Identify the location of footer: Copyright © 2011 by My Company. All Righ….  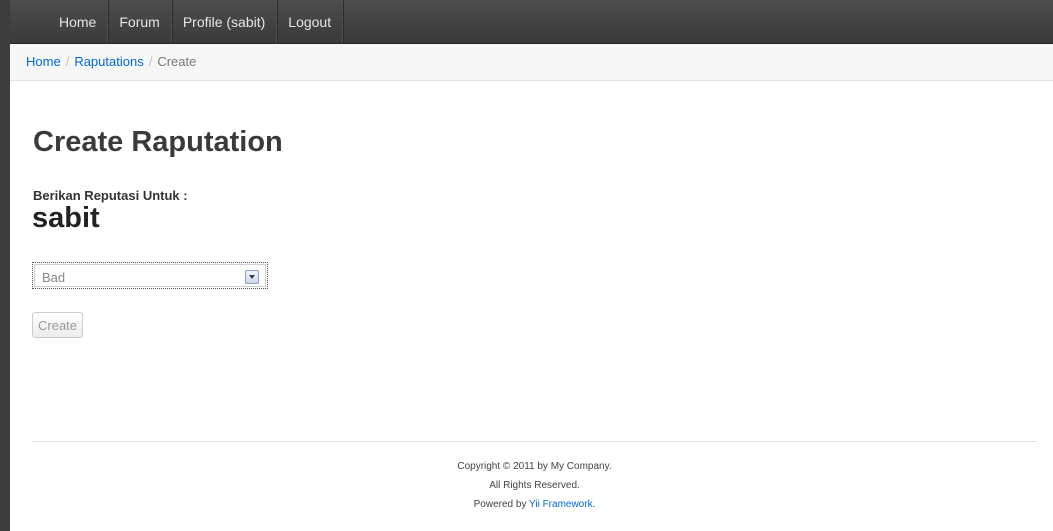
(534, 485).